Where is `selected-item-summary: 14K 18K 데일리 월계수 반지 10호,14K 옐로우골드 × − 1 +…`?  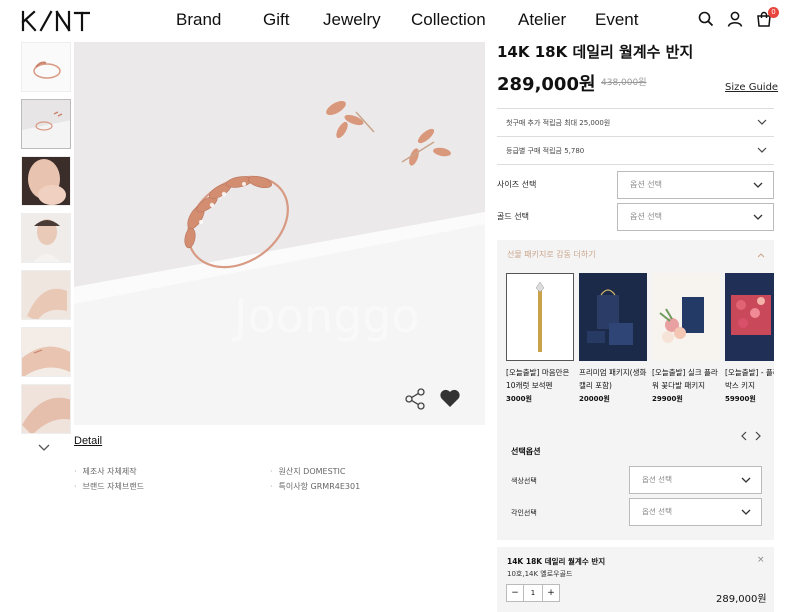
selected-item-summary: 14K 18K 데일리 월계수 반지 10호,14K 옐로우골드 × − 1 +… is located at coordinates (635, 579).